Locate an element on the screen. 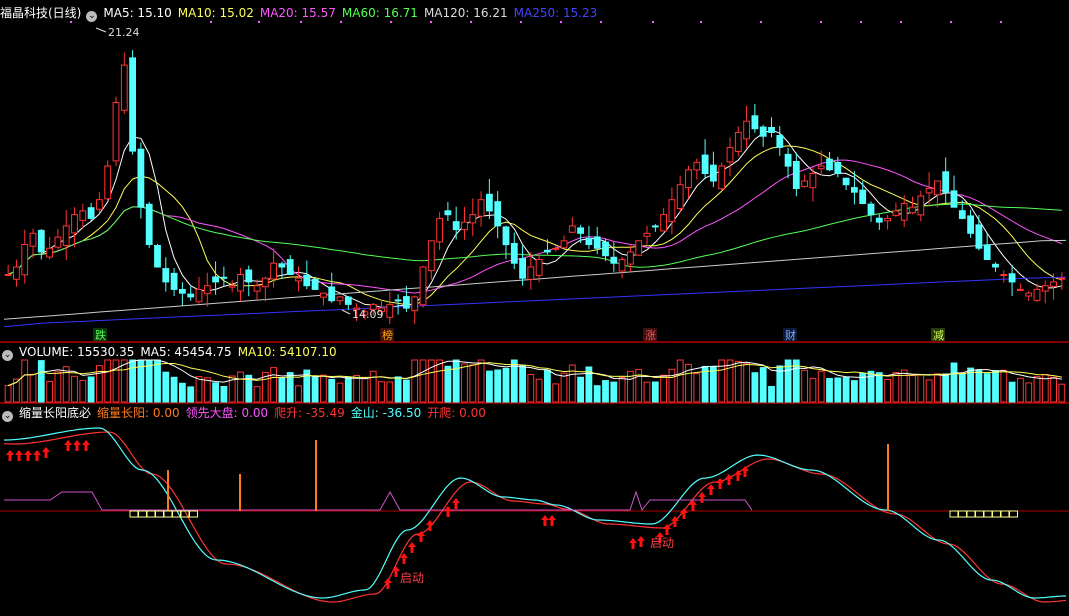  ma250-line is located at coordinates (535, 302).